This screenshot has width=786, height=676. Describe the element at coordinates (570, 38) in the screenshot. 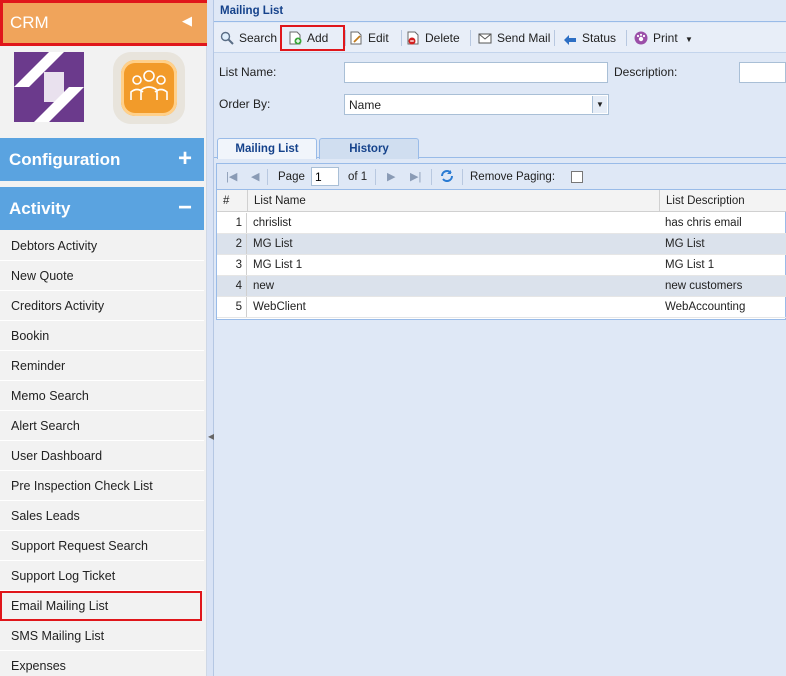

I see `status-arrows-icon` at that location.